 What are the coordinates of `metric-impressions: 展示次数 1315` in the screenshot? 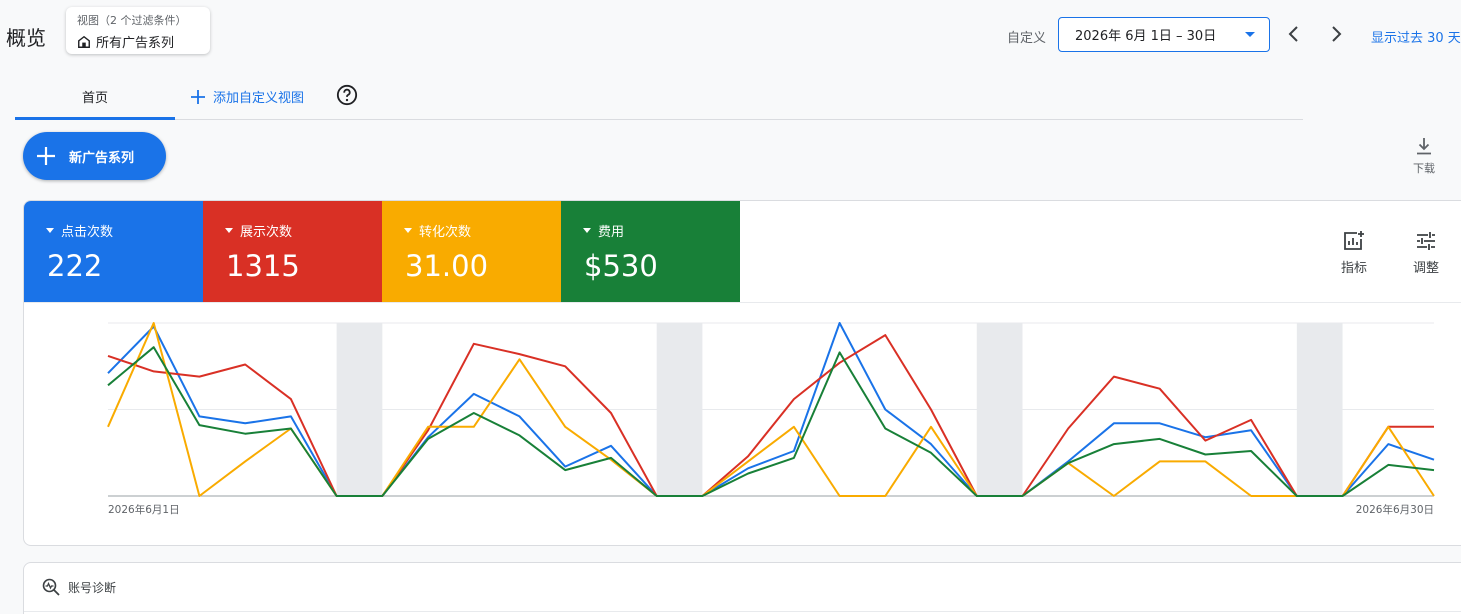 It's located at (292, 251).